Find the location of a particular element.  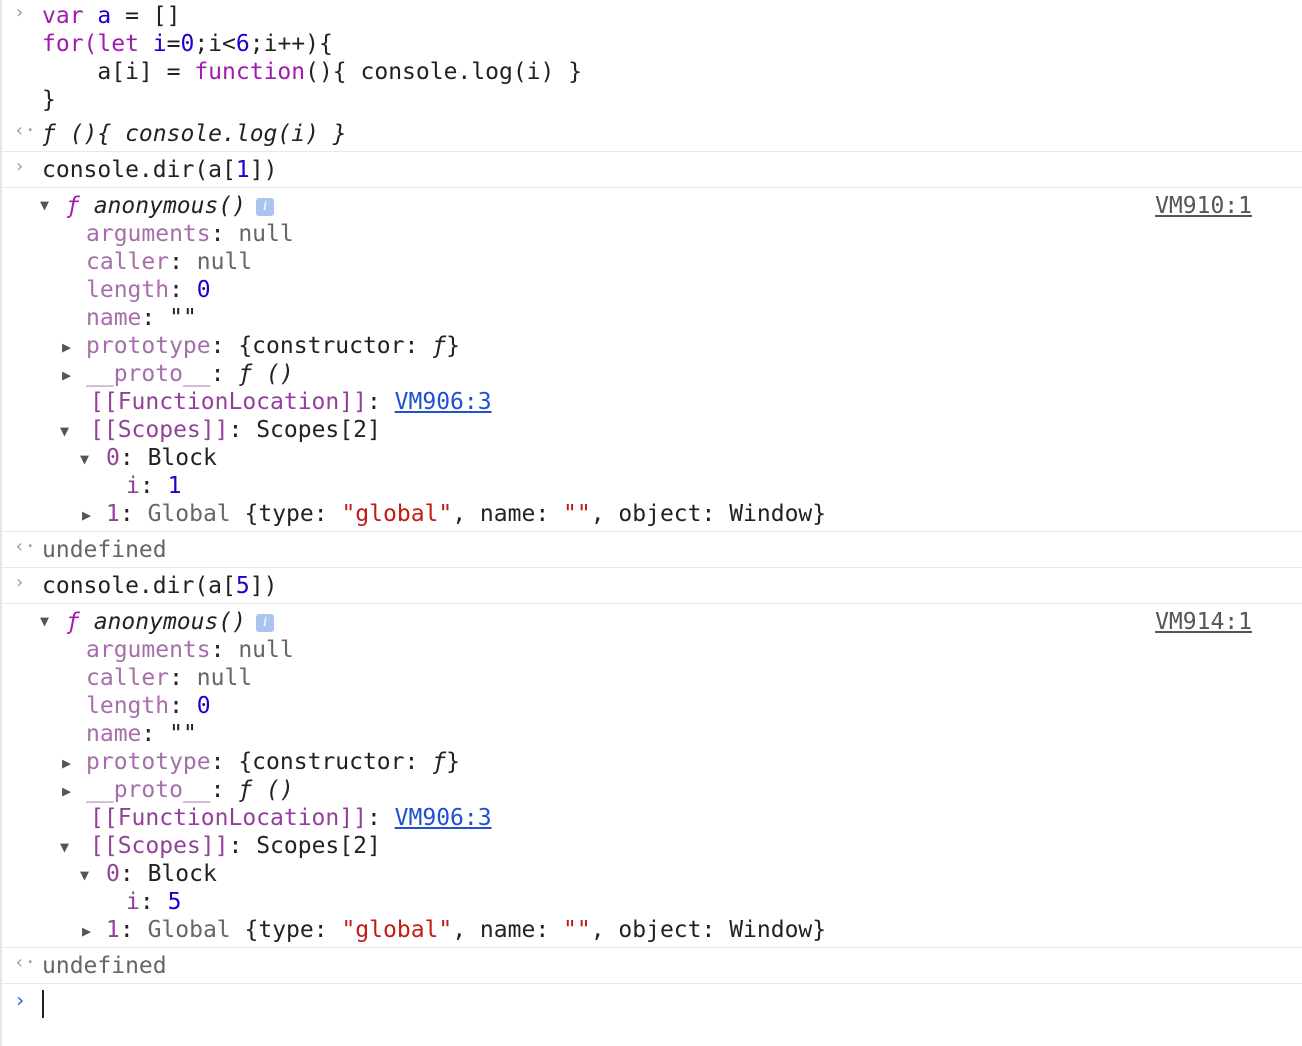

code-line-dir1: console.dir(a[1]) is located at coordinates (160, 170).